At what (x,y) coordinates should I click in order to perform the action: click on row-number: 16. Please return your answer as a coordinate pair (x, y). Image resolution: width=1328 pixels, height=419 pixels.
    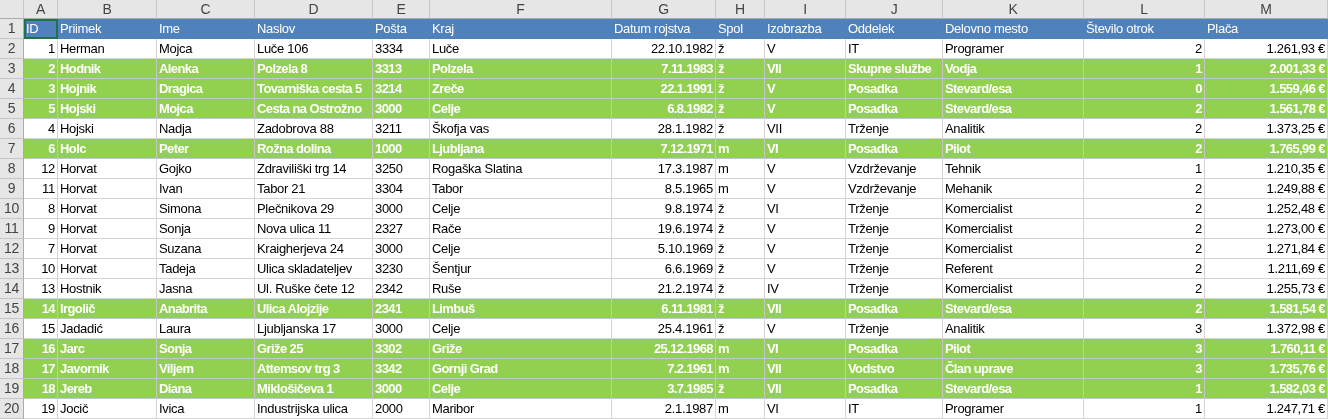
    Looking at the image, I should click on (12, 329).